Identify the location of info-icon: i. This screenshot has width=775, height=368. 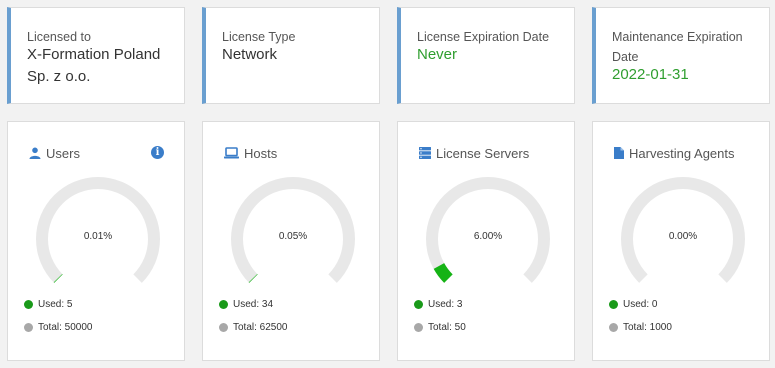
(157, 152).